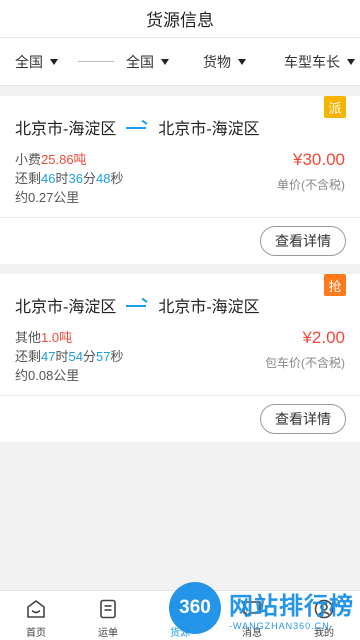 This screenshot has height=640, width=360. I want to click on tab-messages-label: 消息, so click(252, 633).